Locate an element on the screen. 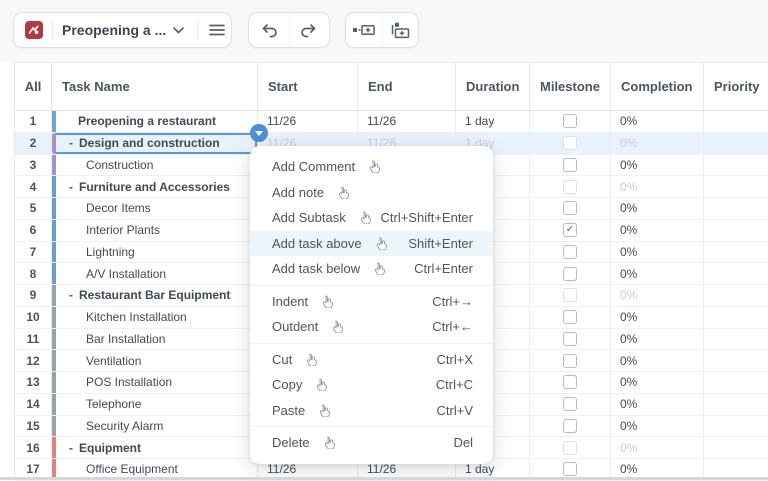 The image size is (768, 481). start-cell: 11/26 is located at coordinates (308, 121).